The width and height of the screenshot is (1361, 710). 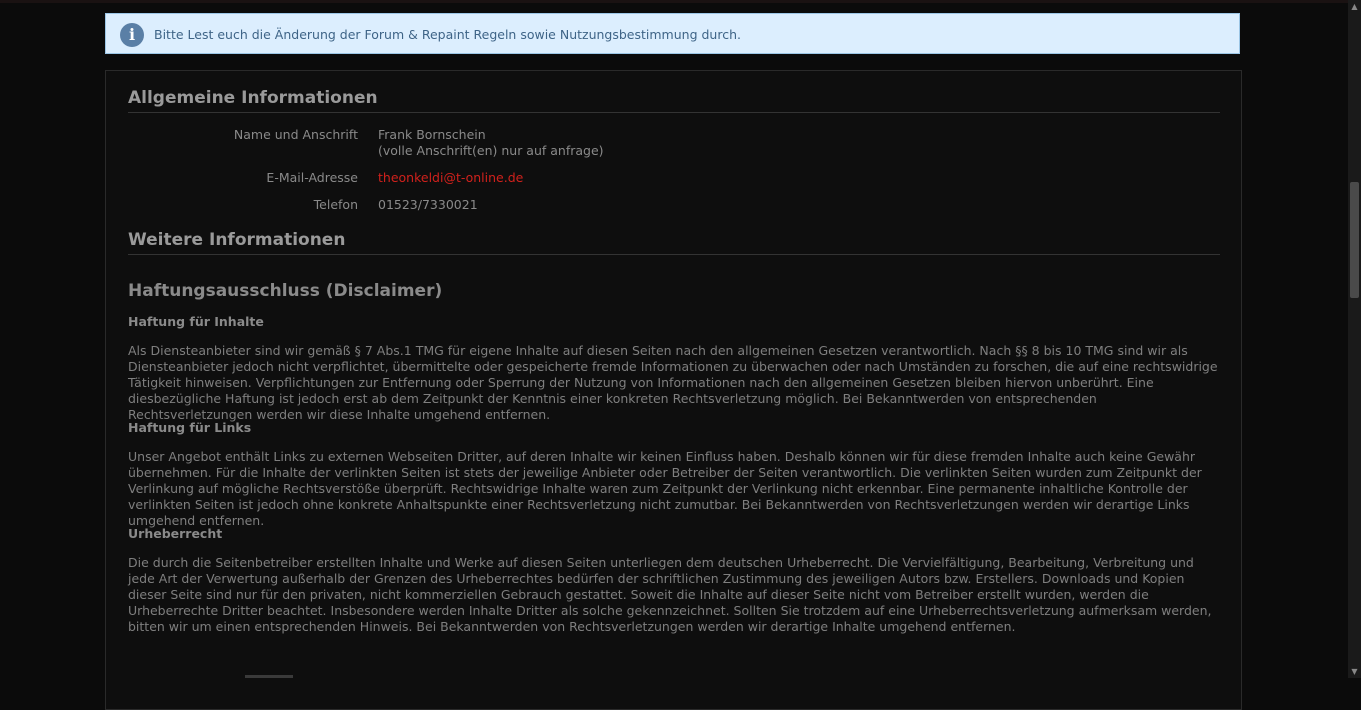 I want to click on address-note: (volle Anschrift(en) nur auf anfrage), so click(x=491, y=150).